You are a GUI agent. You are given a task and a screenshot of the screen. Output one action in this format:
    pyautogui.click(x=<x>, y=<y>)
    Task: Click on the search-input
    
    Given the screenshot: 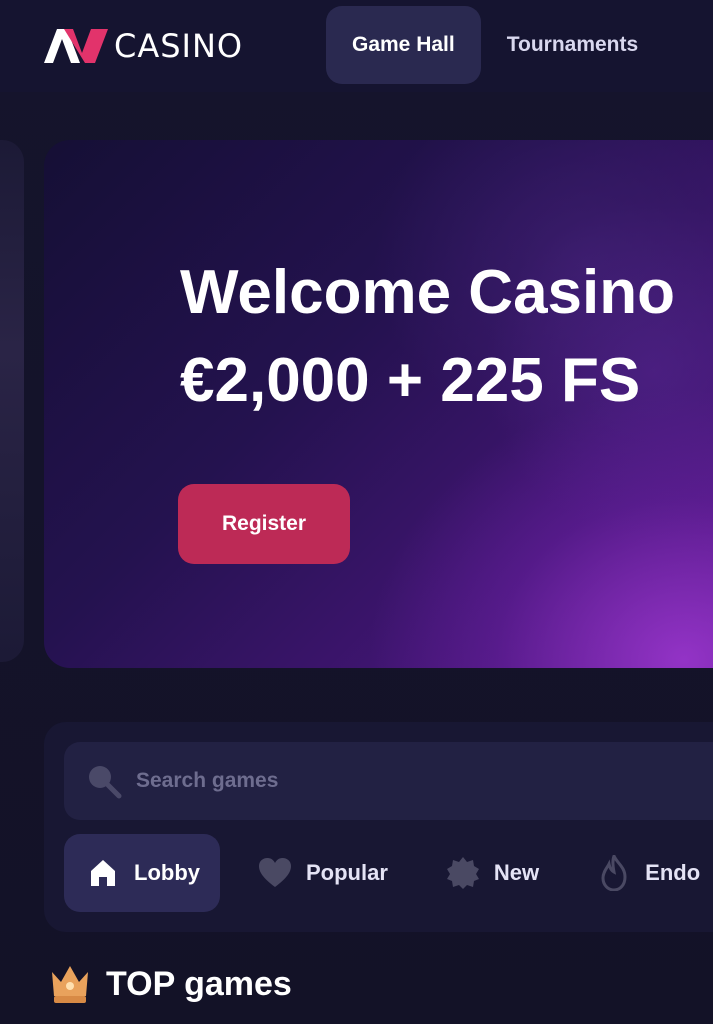 What is the action you would take?
    pyautogui.click(x=406, y=781)
    